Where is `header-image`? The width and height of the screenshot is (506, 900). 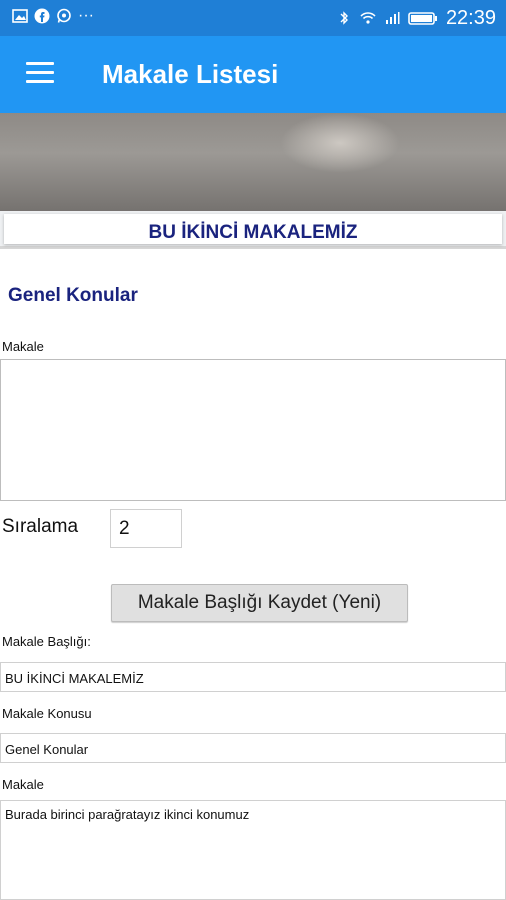 header-image is located at coordinates (253, 163).